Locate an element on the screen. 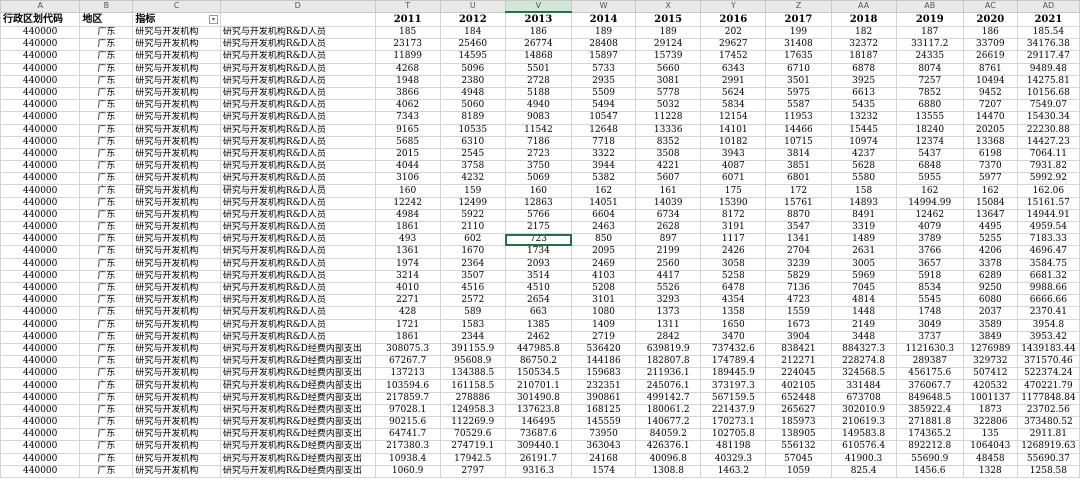  cell-value: 175 is located at coordinates (733, 191).